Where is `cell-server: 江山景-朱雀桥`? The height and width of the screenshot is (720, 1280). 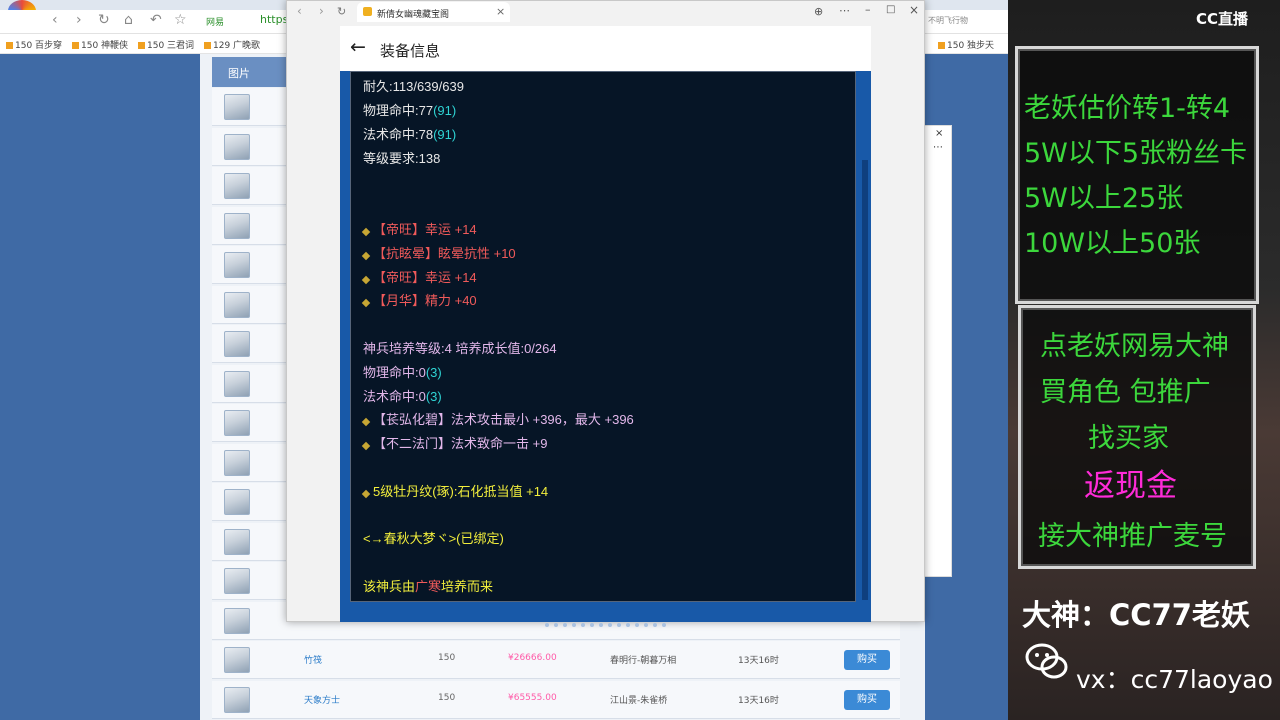 cell-server: 江山景-朱雀桥 is located at coordinates (639, 700).